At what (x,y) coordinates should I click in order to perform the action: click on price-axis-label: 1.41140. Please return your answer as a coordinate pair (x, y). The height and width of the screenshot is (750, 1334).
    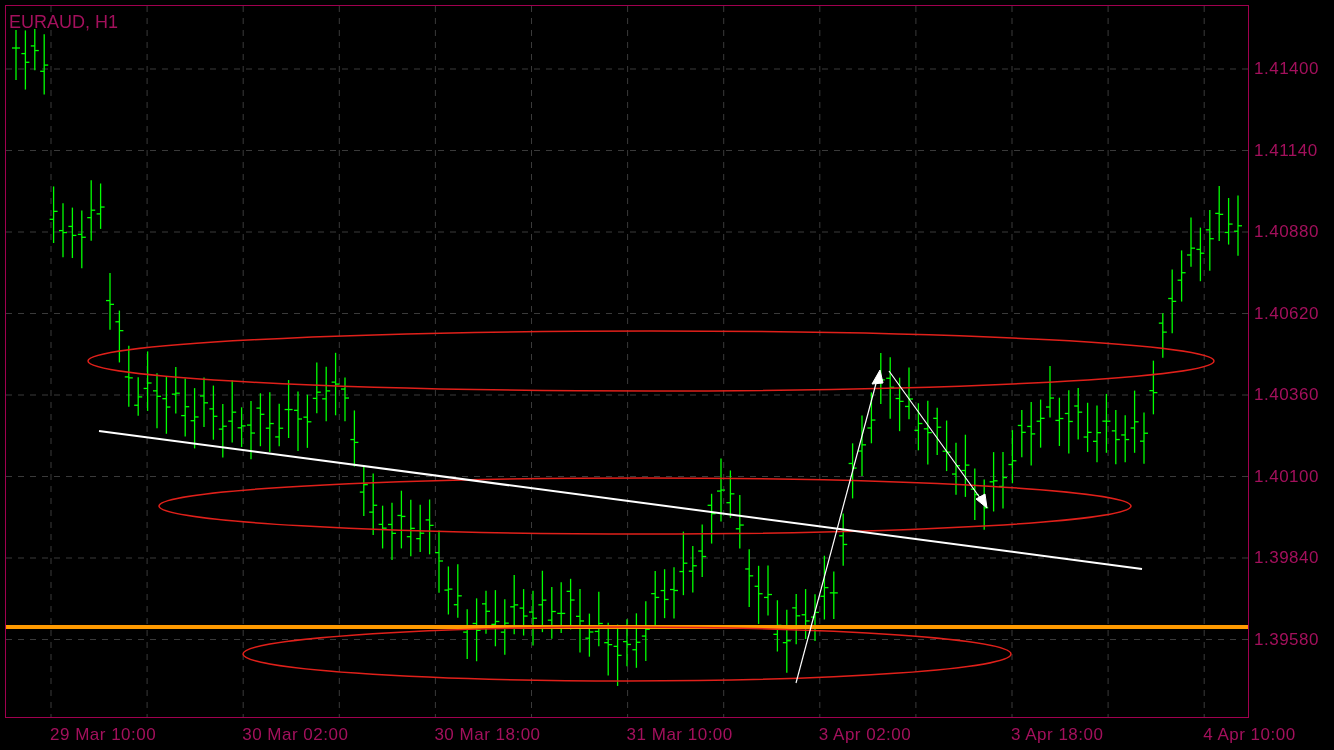
    Looking at the image, I should click on (1286, 150).